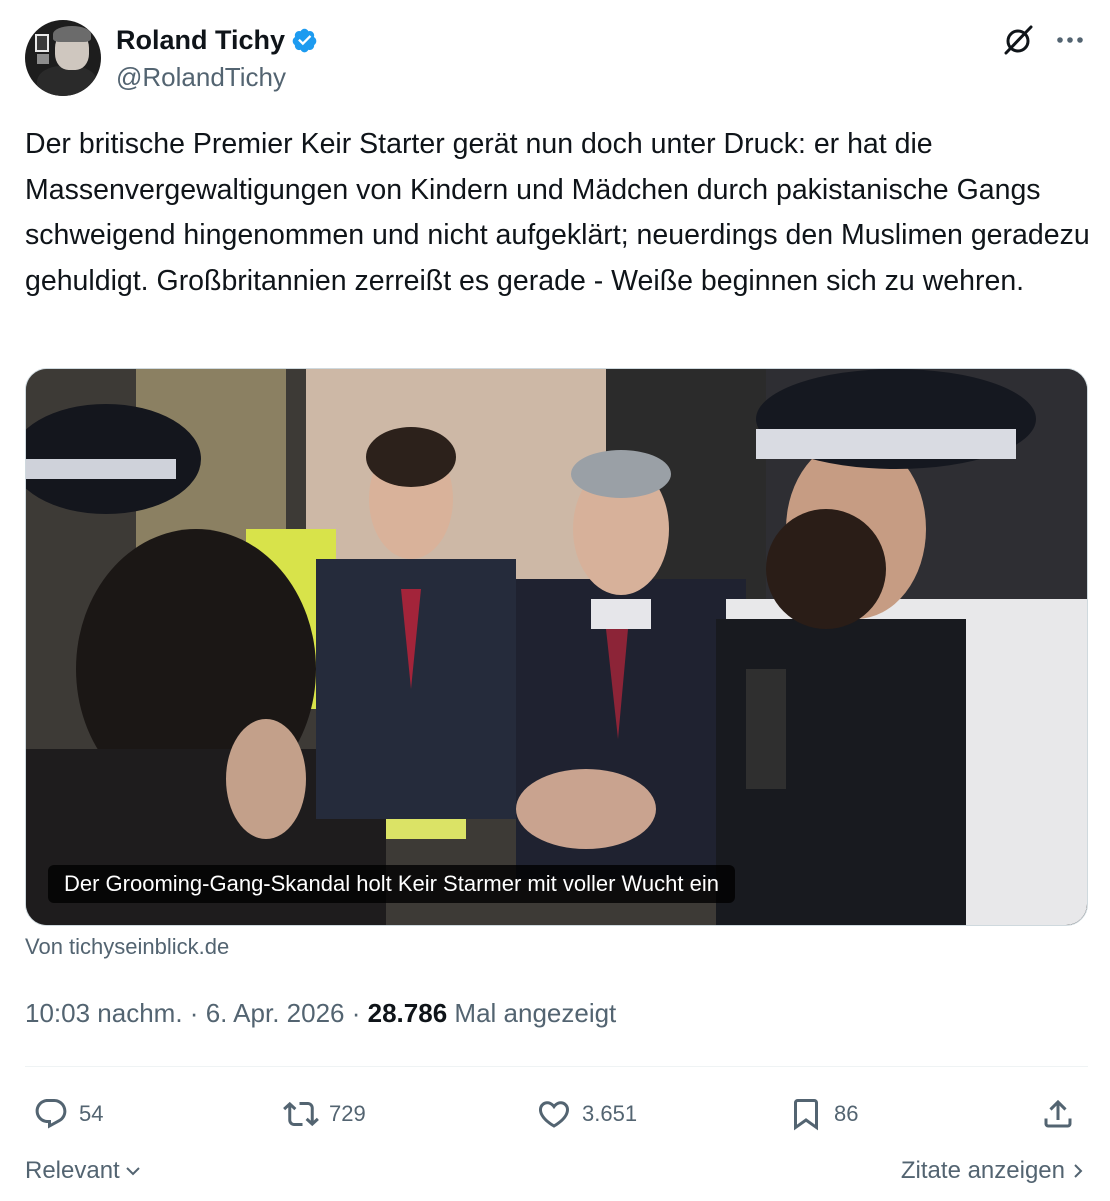 The image size is (1110, 1201). What do you see at coordinates (91, 1113) in the screenshot?
I see `reply-count: 54` at bounding box center [91, 1113].